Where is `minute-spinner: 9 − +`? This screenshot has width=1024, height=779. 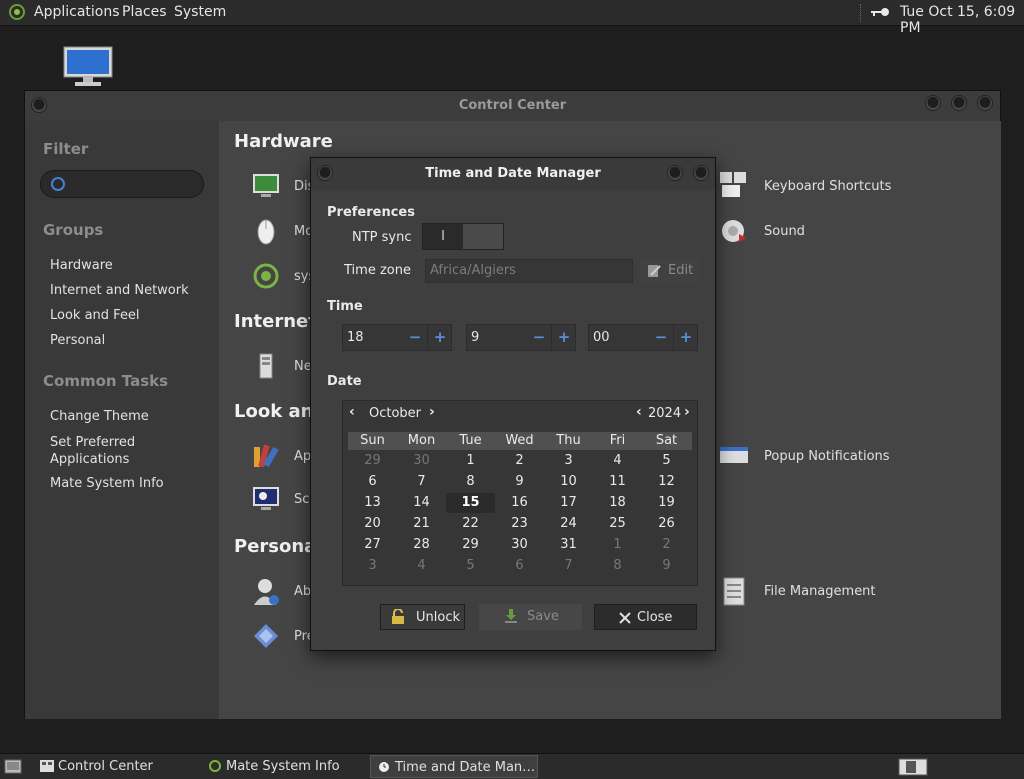 minute-spinner: 9 − + is located at coordinates (521, 337).